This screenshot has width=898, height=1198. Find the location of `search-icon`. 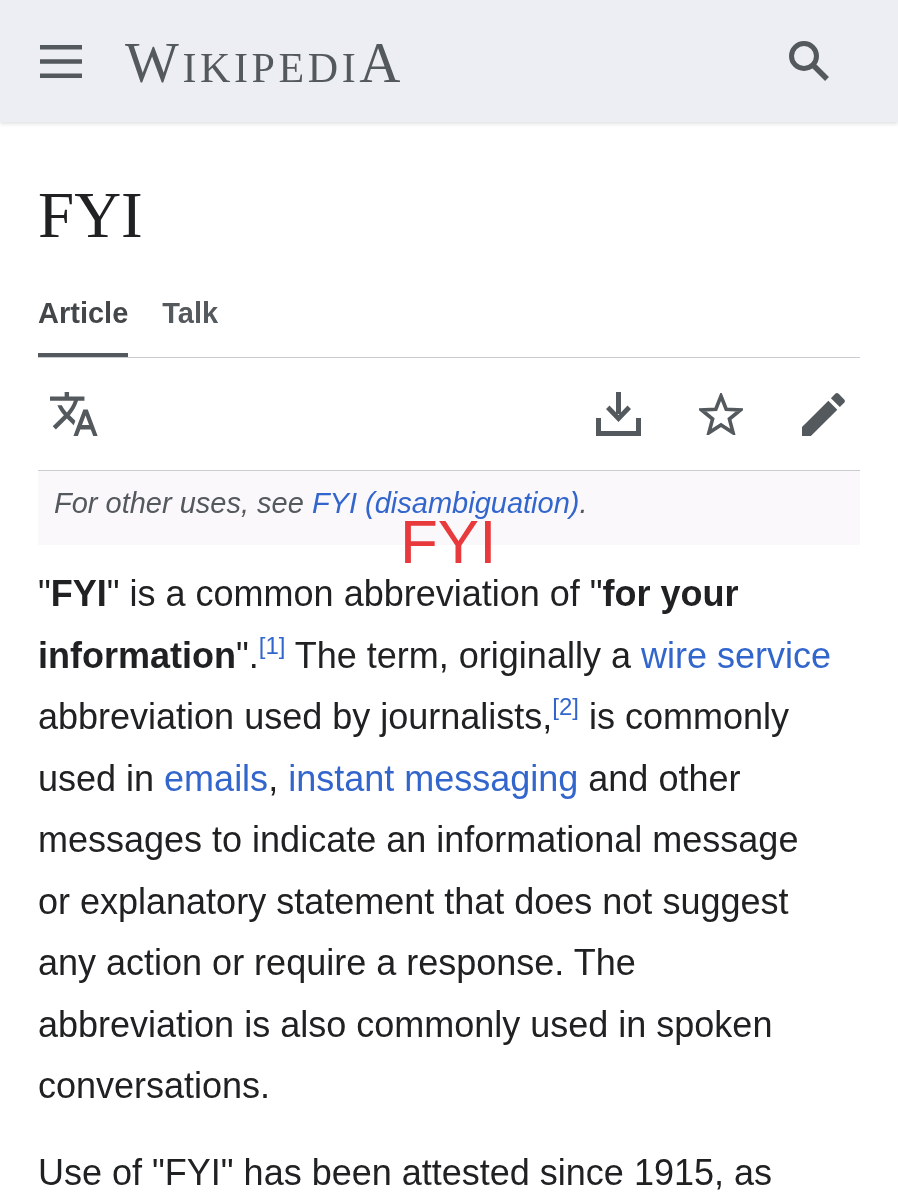

search-icon is located at coordinates (809, 61).